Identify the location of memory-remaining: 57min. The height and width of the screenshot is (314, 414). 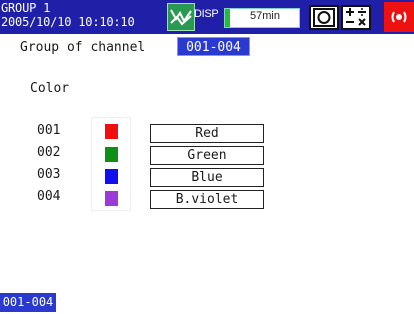
(265, 16).